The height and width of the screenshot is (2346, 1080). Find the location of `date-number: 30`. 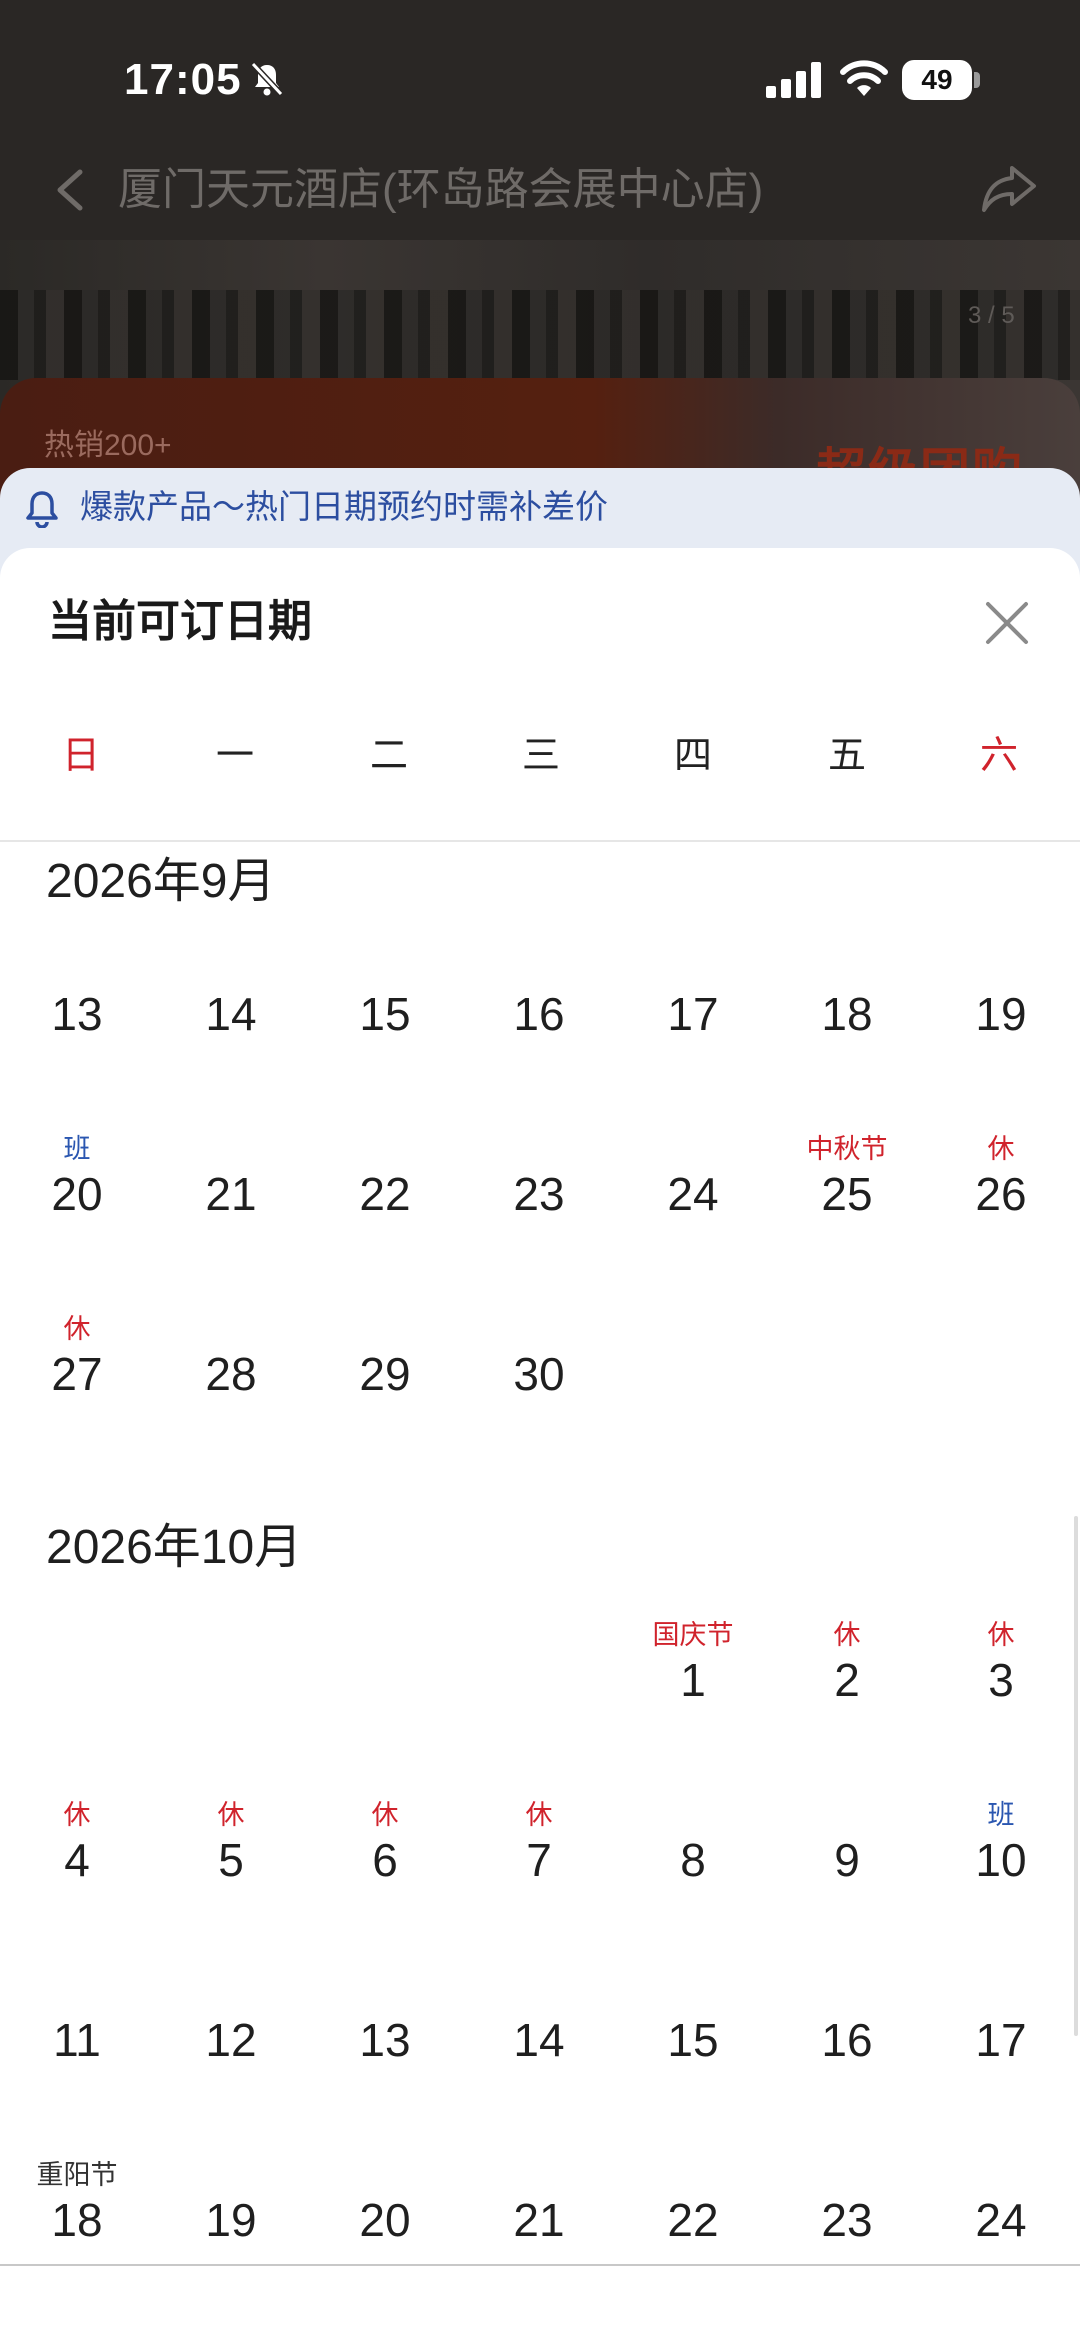

date-number: 30 is located at coordinates (539, 1374).